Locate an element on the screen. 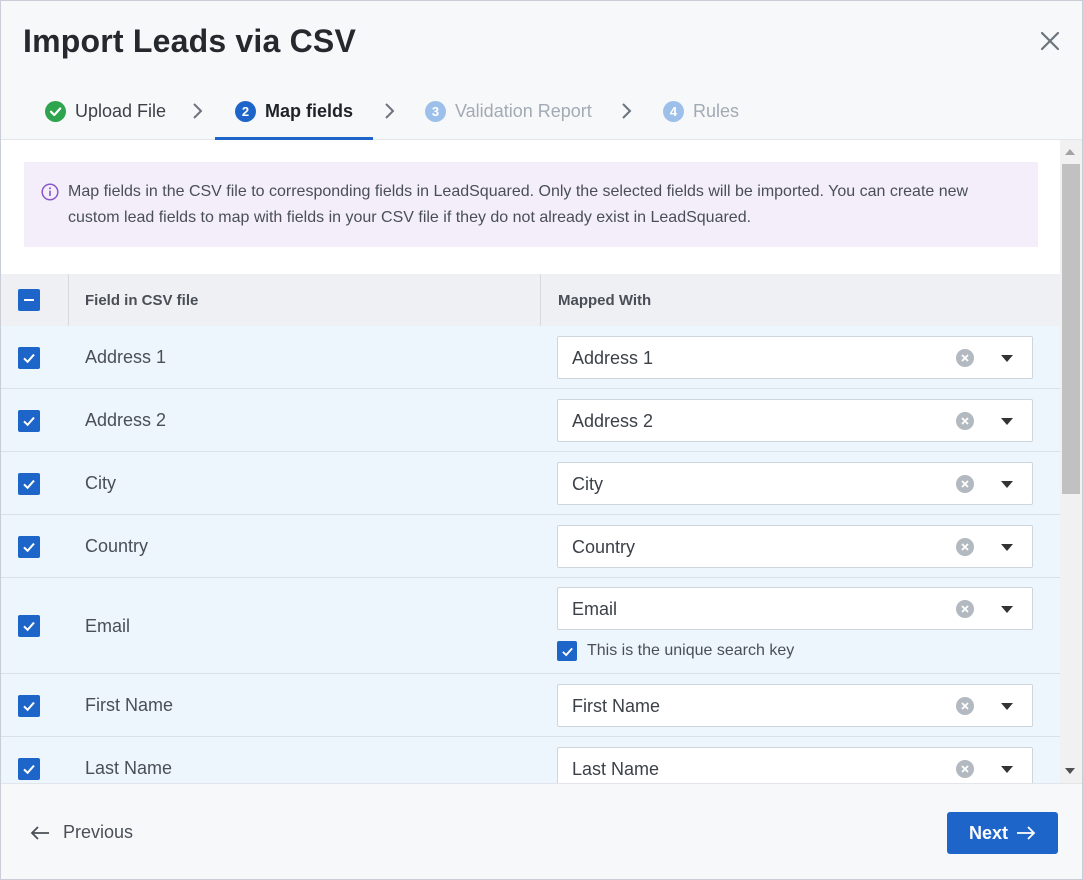 The height and width of the screenshot is (880, 1083). mapped-field-value: Email is located at coordinates (595, 609).